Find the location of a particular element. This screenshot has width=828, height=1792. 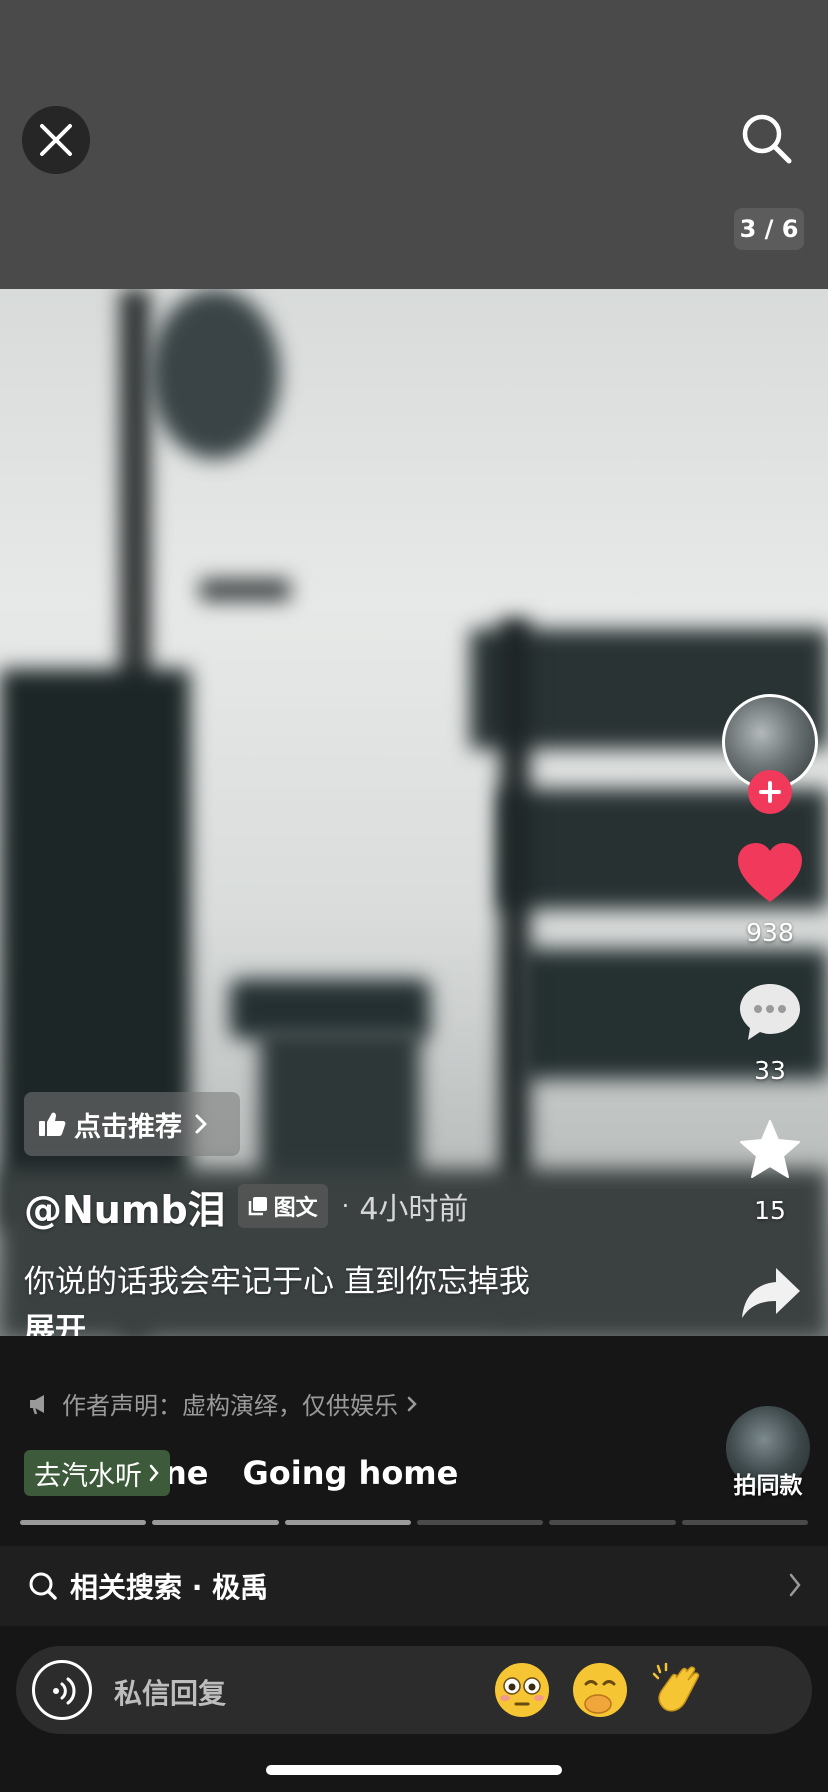

close-icon is located at coordinates (56, 140).